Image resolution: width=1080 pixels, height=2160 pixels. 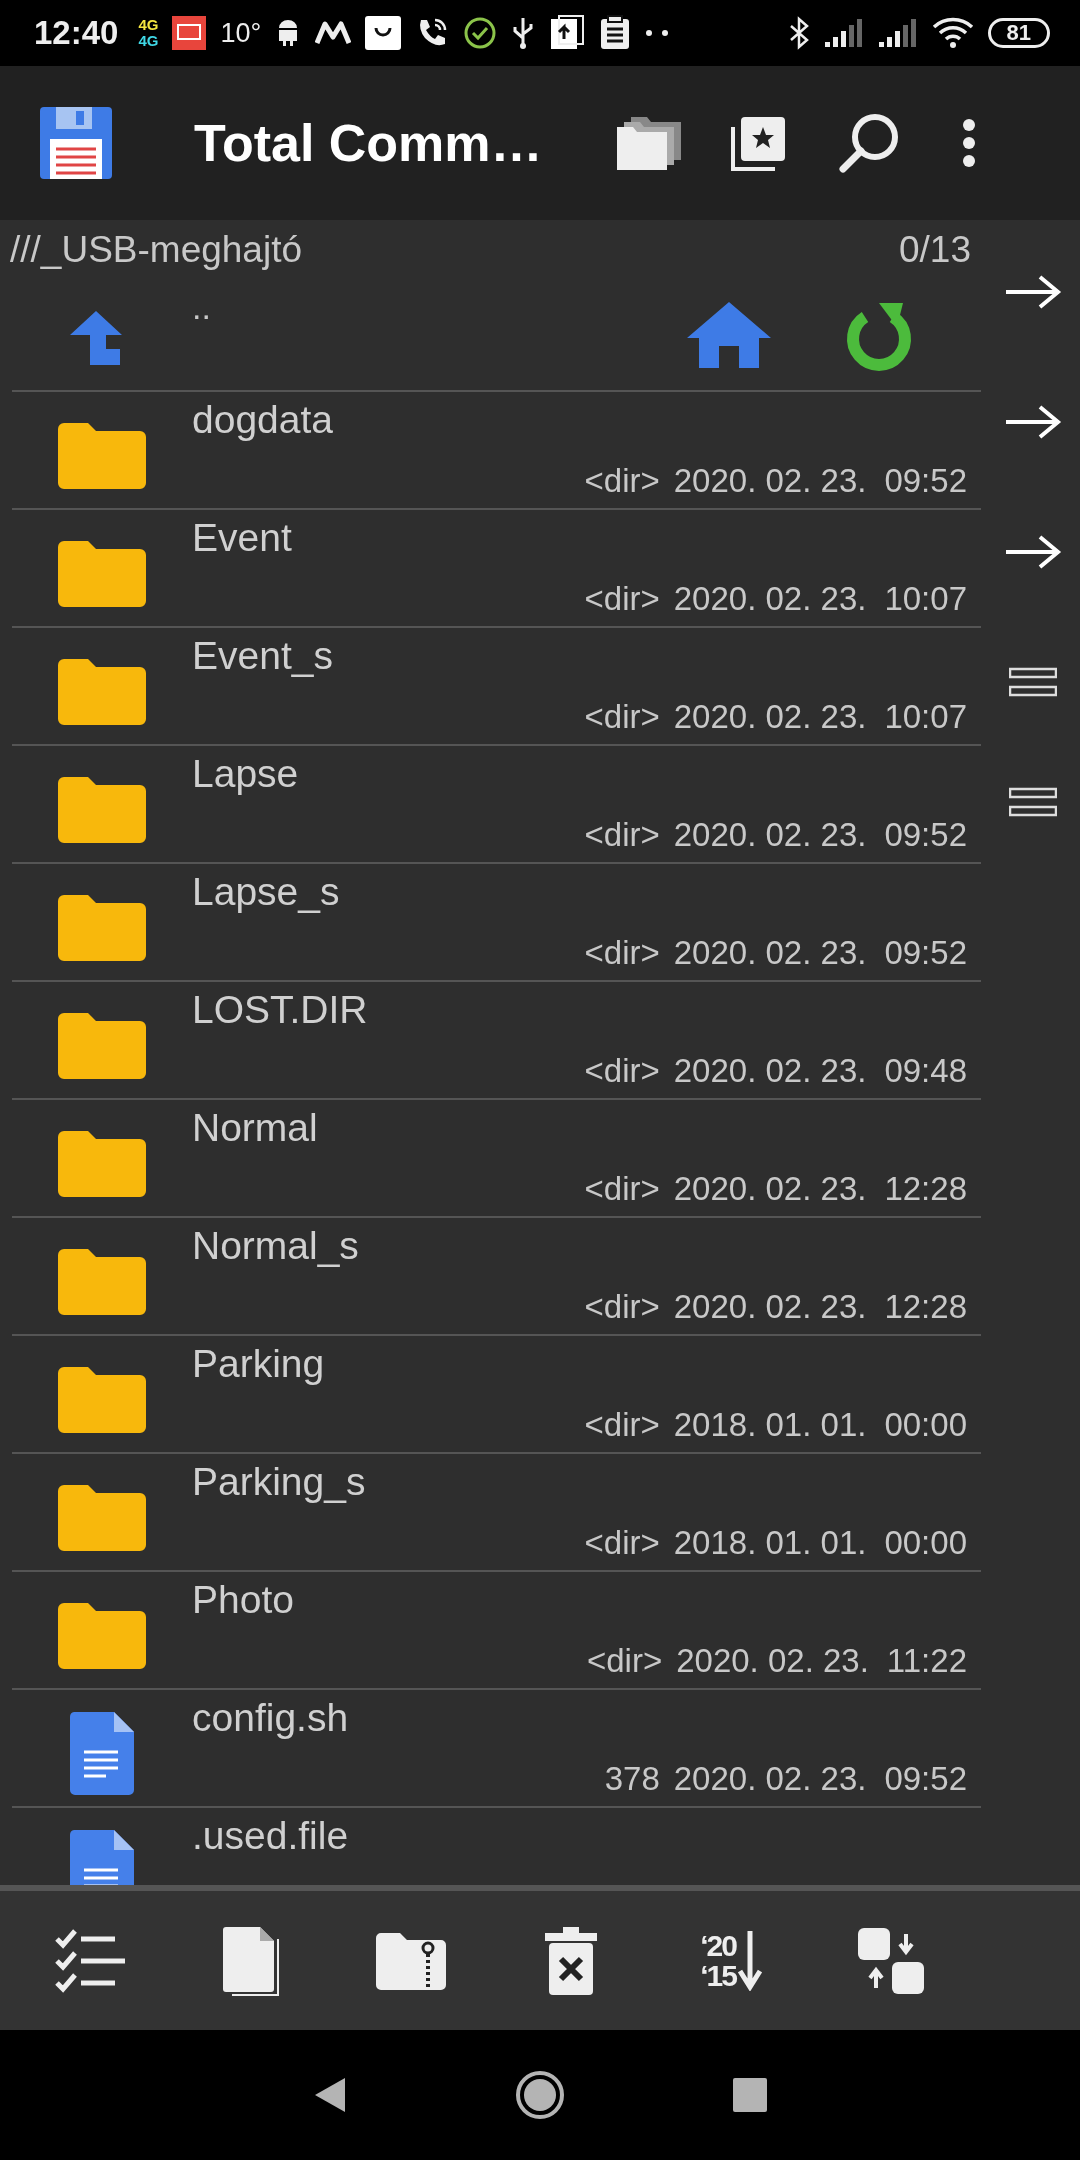 I want to click on signal-icon, so click(x=843, y=33).